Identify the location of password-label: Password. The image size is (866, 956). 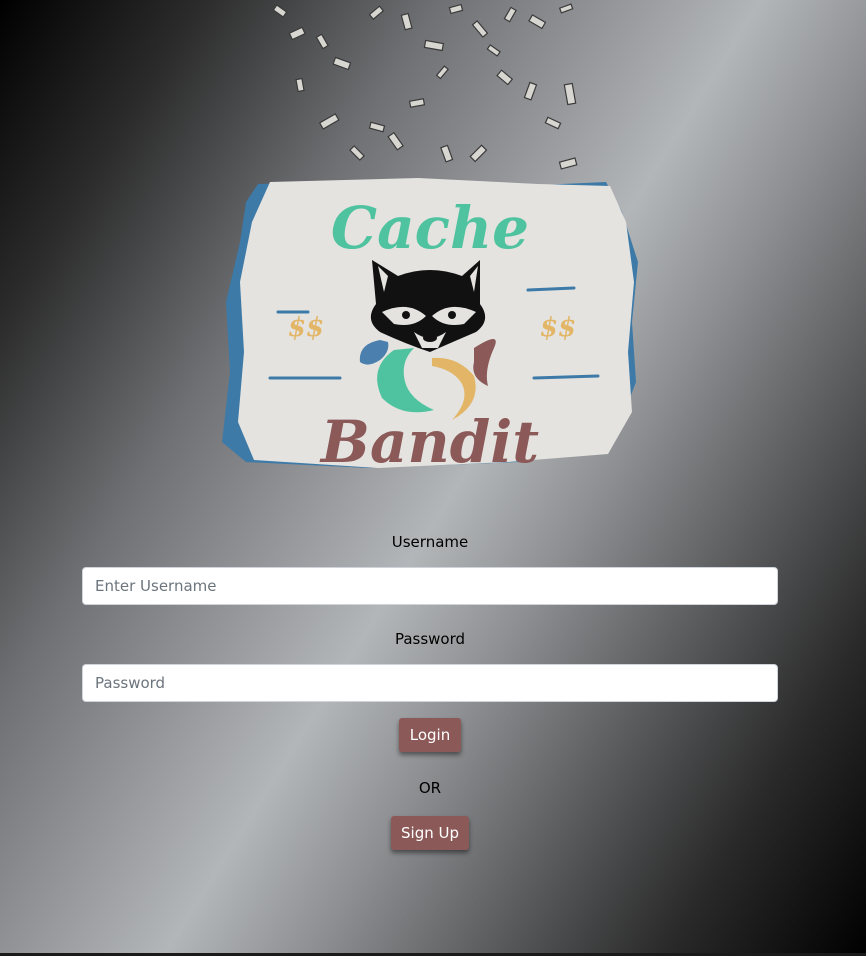
(430, 639).